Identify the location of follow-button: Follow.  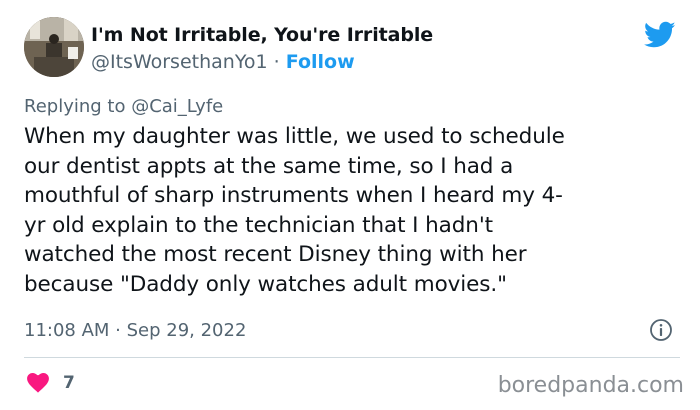
(320, 62).